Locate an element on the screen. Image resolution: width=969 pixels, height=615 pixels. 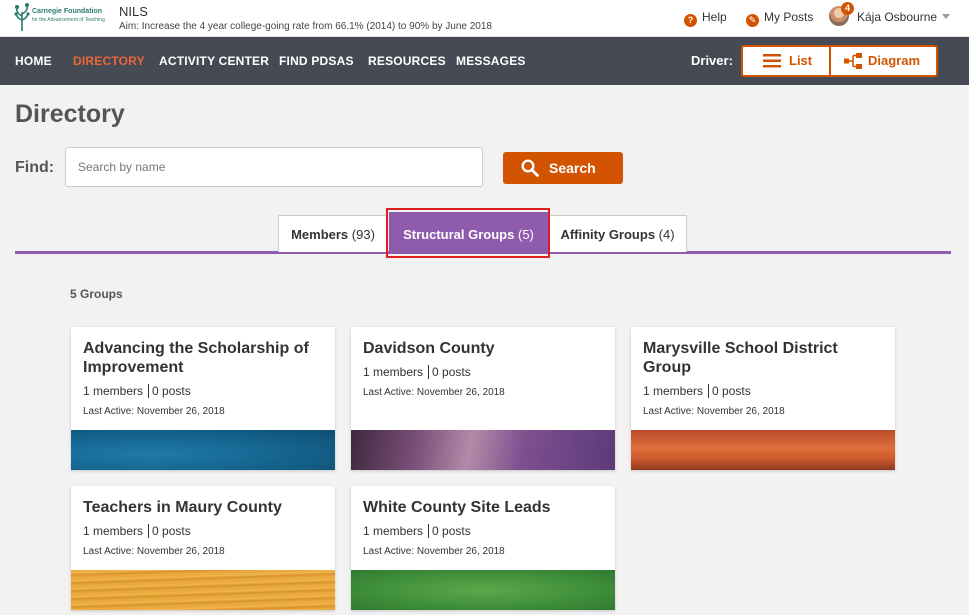
search-input is located at coordinates (274, 167).